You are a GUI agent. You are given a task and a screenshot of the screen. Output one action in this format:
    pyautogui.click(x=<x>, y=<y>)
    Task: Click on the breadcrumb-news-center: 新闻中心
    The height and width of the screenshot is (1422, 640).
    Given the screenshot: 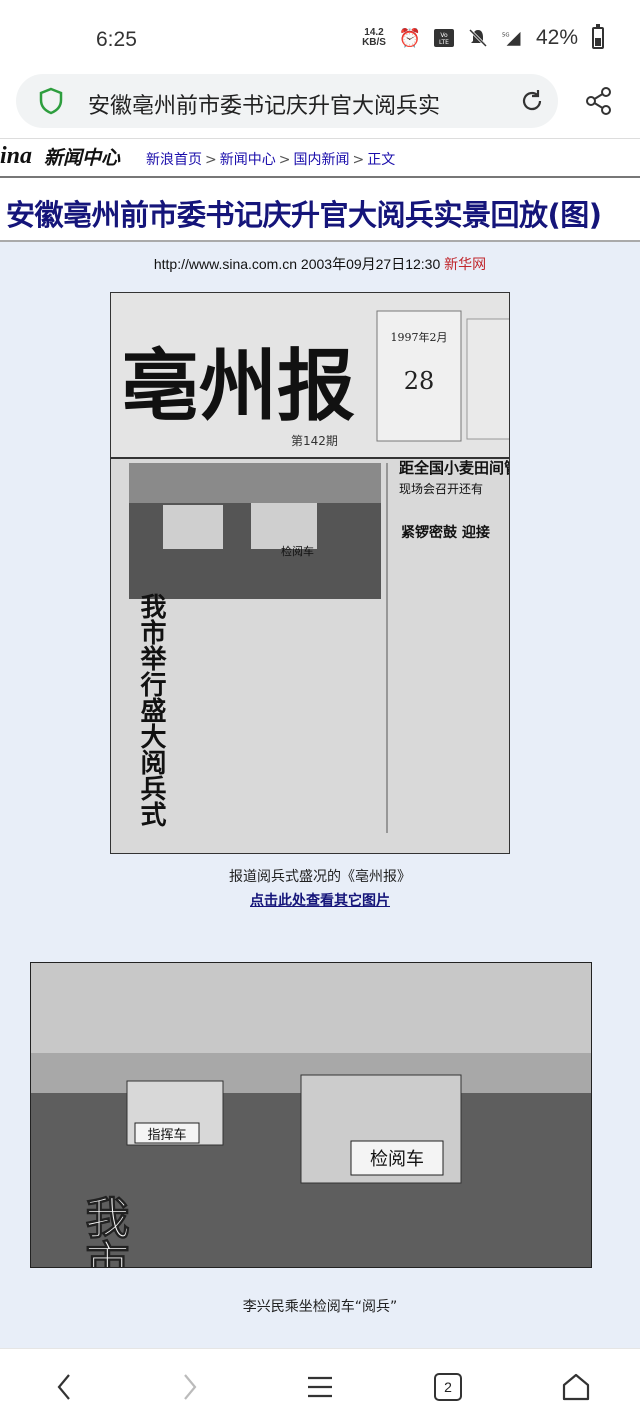 What is the action you would take?
    pyautogui.click(x=248, y=160)
    